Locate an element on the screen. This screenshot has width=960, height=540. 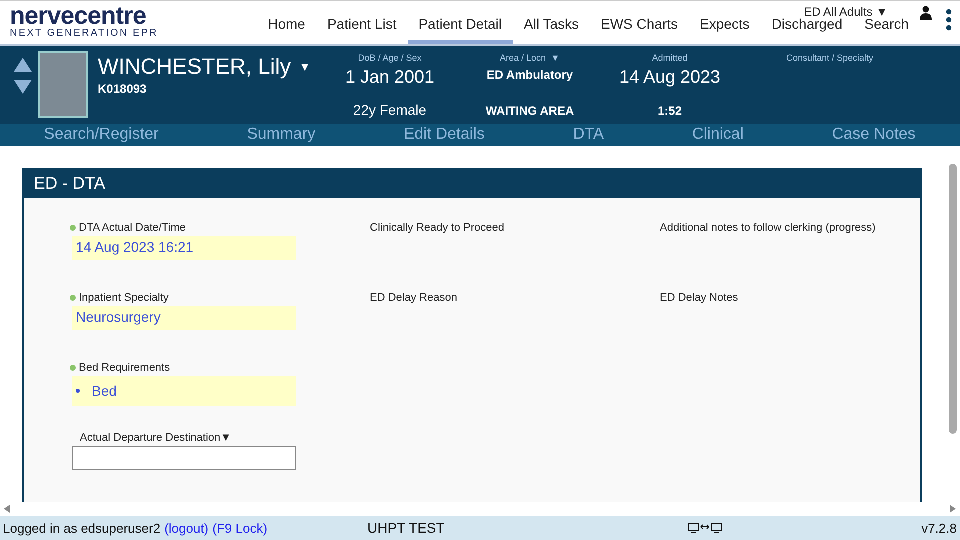
screens-icon is located at coordinates (705, 528).